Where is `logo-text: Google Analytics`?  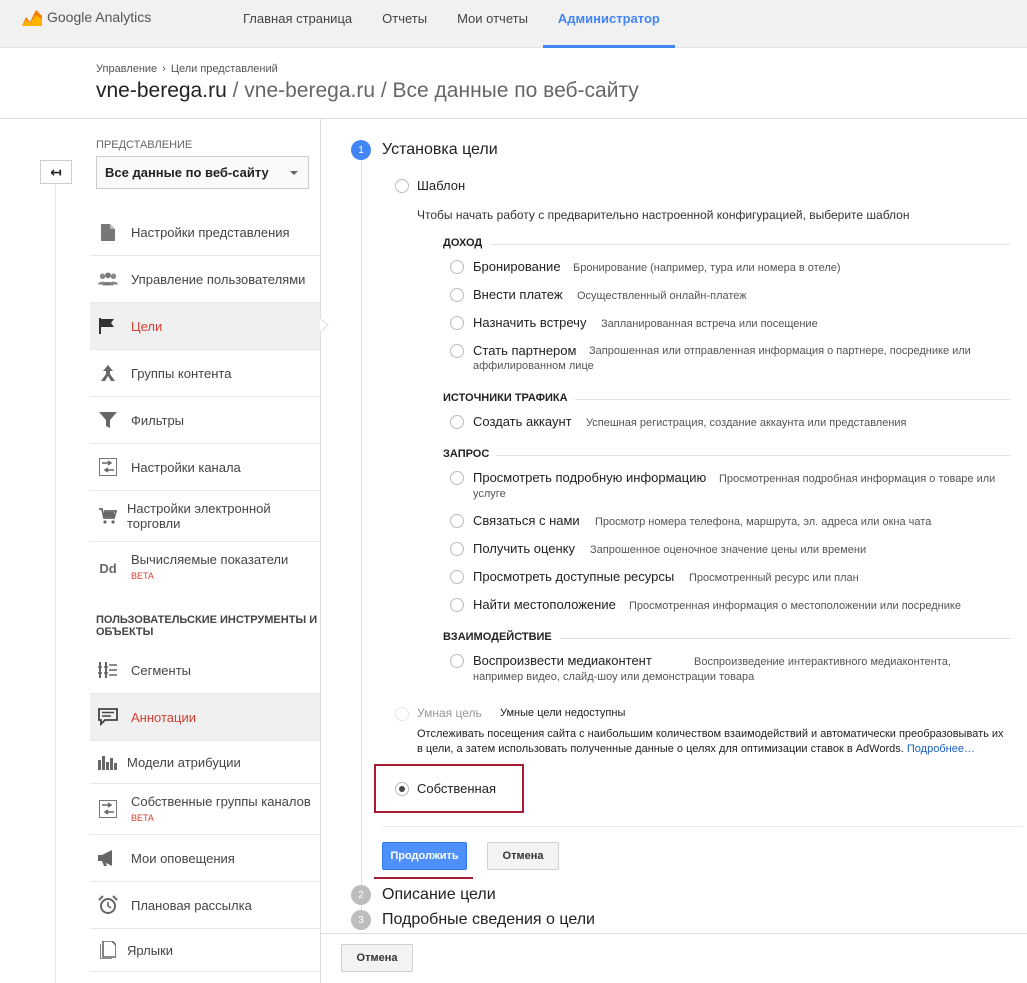
logo-text: Google Analytics is located at coordinates (99, 17).